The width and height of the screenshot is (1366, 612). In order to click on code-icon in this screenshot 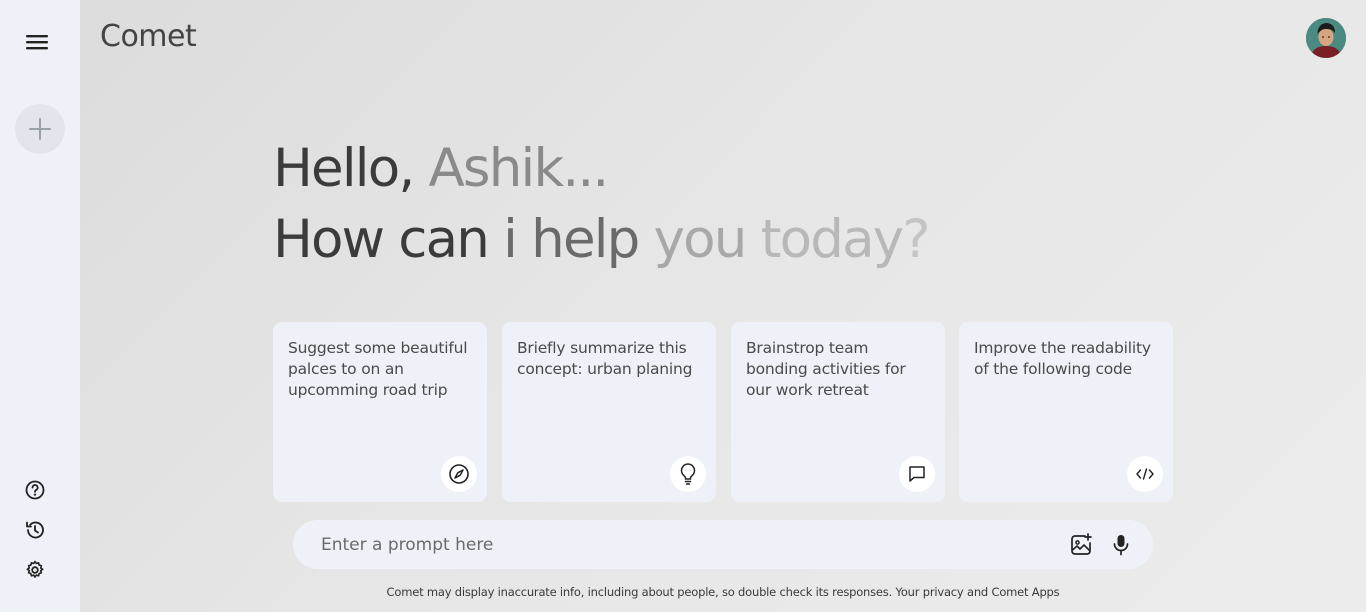, I will do `click(1145, 474)`.